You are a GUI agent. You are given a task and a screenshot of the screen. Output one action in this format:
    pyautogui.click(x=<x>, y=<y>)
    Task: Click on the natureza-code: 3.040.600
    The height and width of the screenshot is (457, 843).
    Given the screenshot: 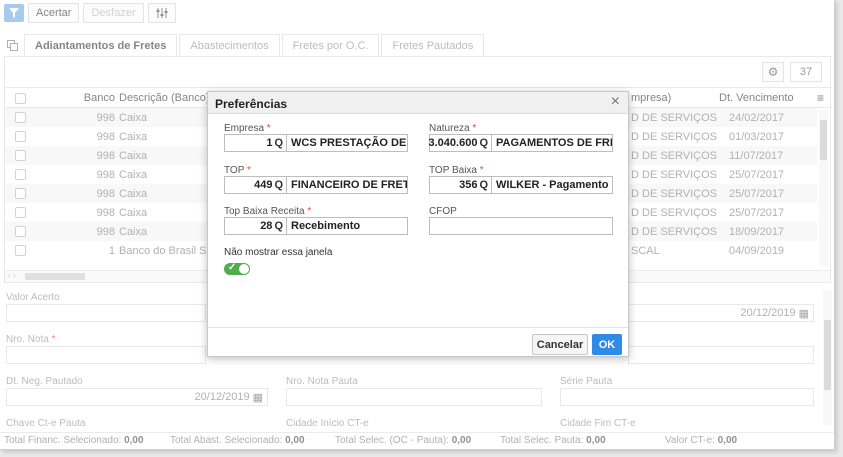 What is the action you would take?
    pyautogui.click(x=453, y=143)
    